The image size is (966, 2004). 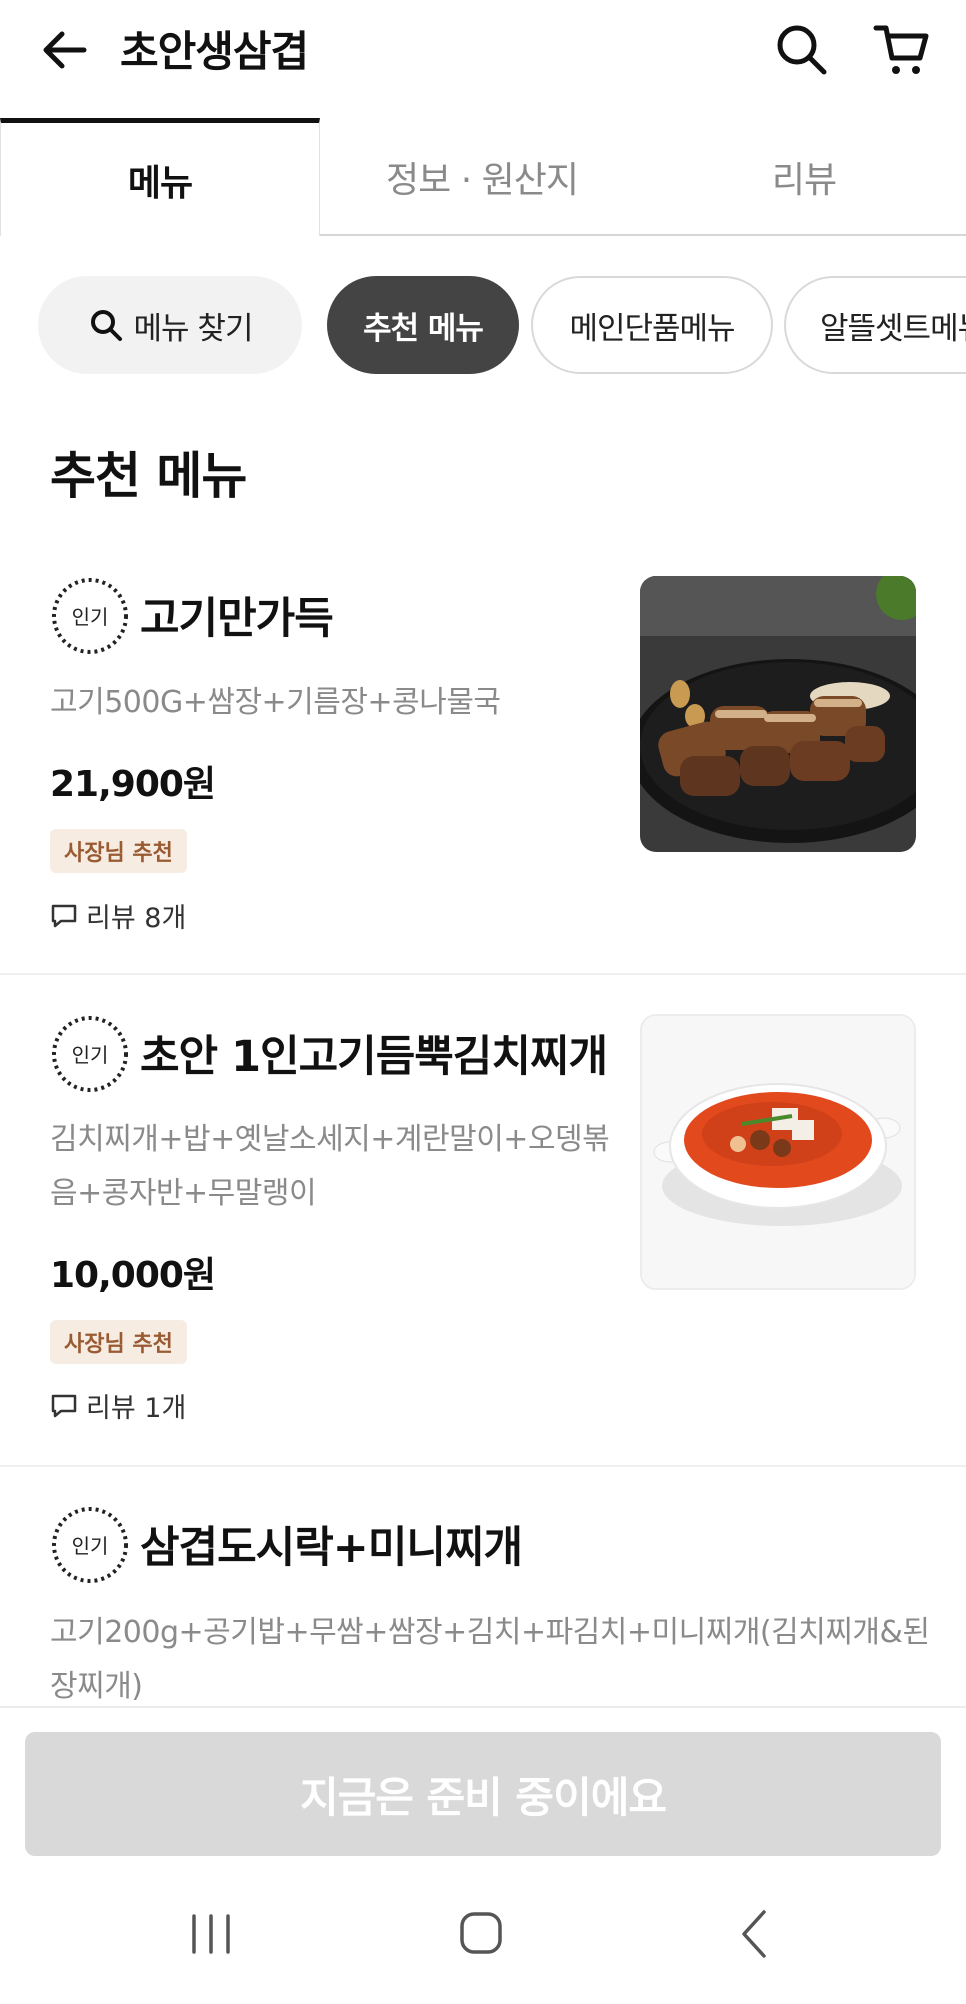 What do you see at coordinates (374, 1057) in the screenshot?
I see `menu-item-name: 초안 1인고기듬뿍김치찌개` at bounding box center [374, 1057].